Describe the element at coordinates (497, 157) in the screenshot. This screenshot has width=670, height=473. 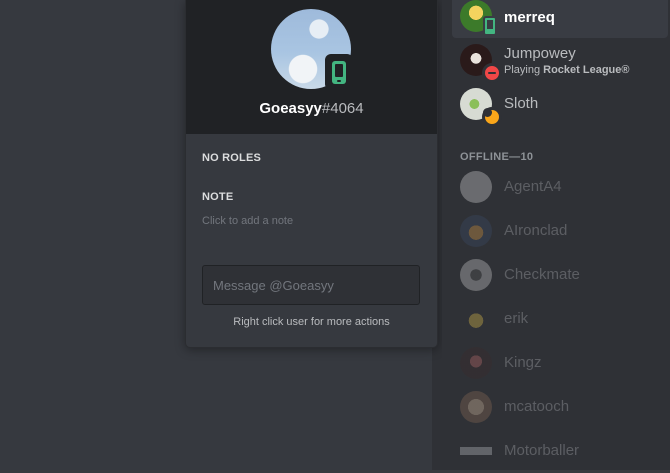
I see `offline-category-header: OFFLINE—10` at that location.